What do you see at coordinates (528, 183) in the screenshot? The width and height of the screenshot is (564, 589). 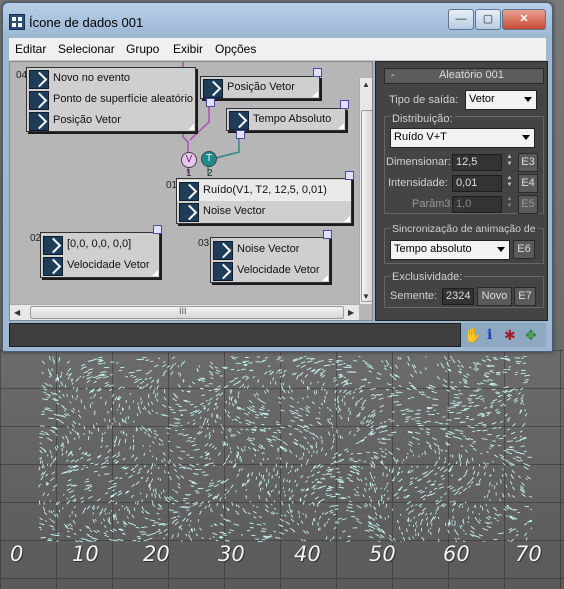 I see `intensity-e4-button: E4` at bounding box center [528, 183].